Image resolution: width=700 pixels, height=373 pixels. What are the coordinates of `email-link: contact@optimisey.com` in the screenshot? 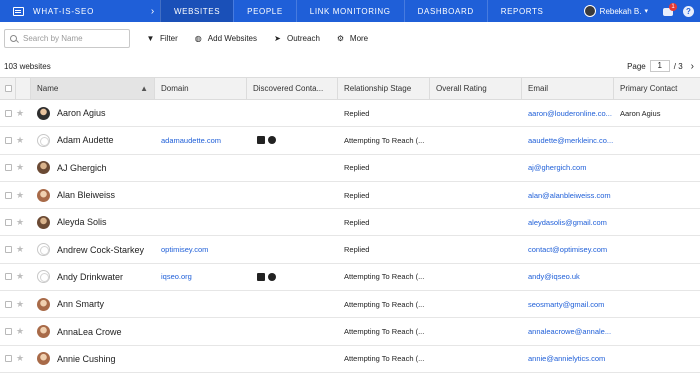 It's located at (567, 249).